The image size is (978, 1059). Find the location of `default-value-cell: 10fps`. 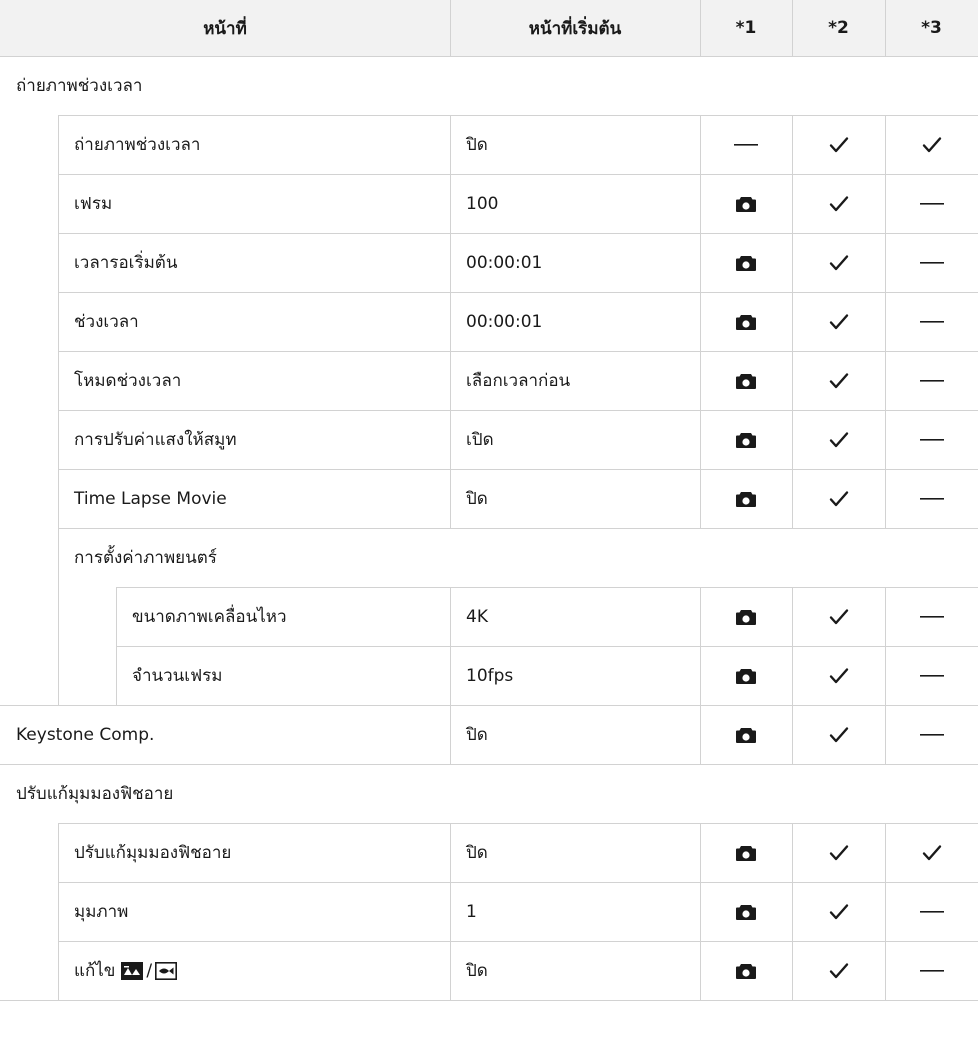

default-value-cell: 10fps is located at coordinates (583, 675).